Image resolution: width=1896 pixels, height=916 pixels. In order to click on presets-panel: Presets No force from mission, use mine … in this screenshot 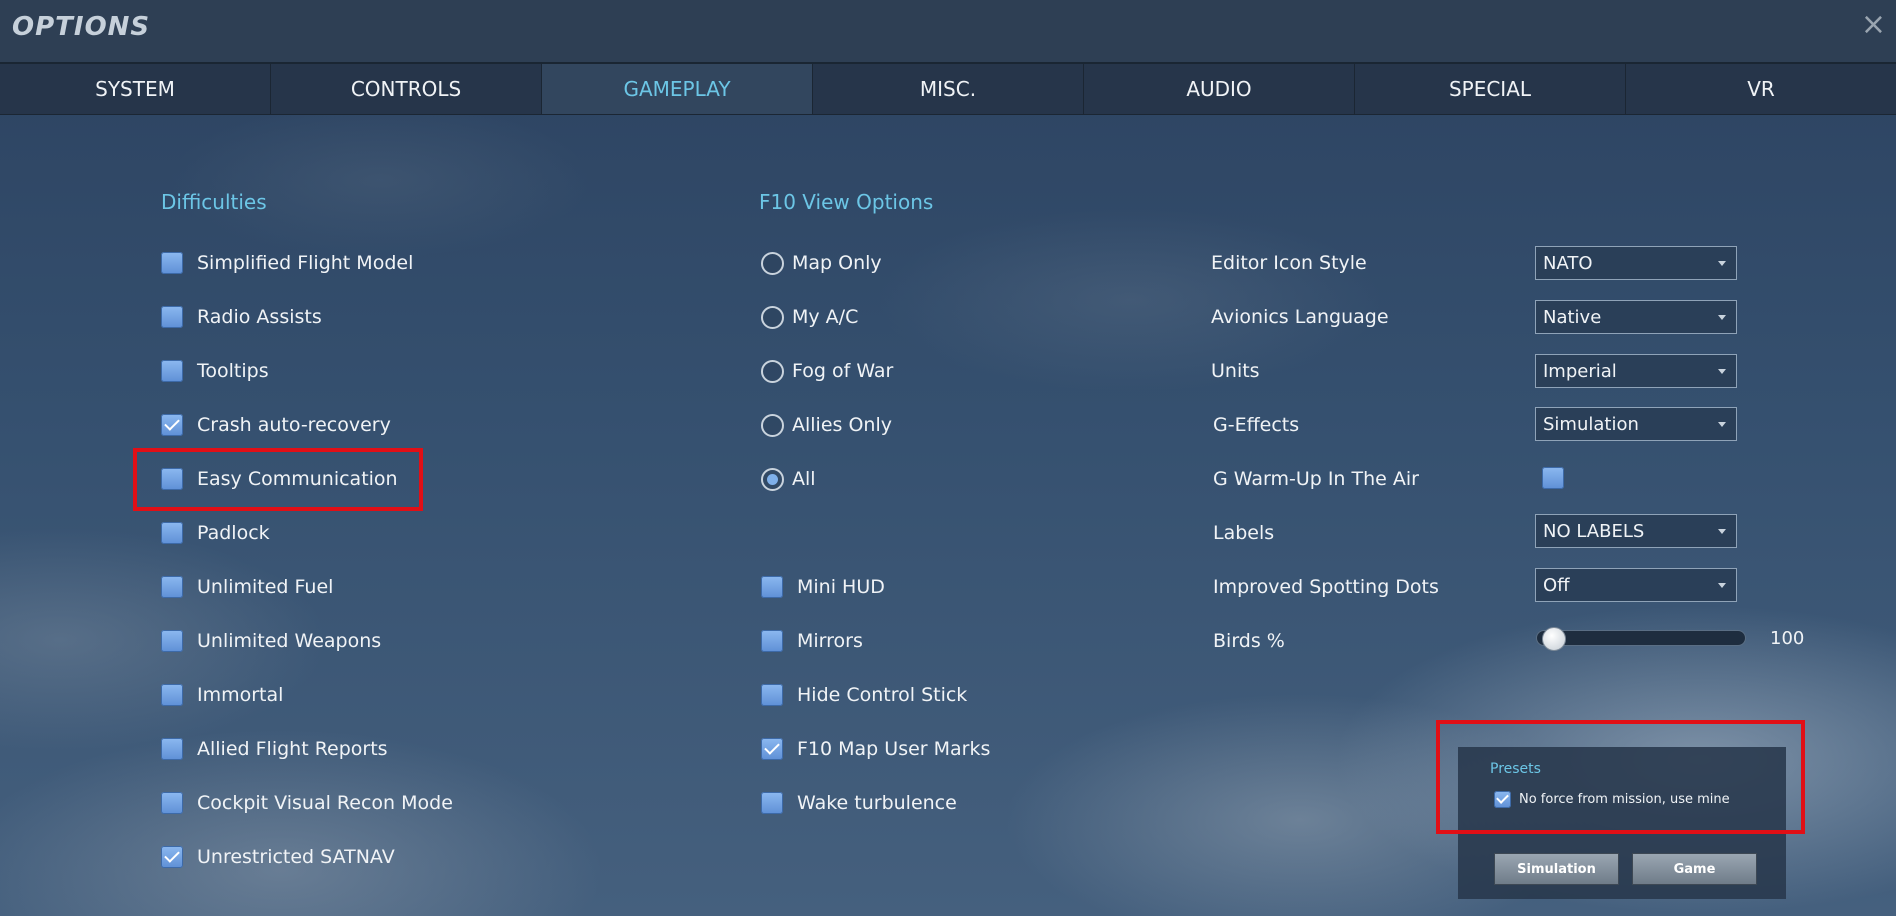, I will do `click(1622, 823)`.